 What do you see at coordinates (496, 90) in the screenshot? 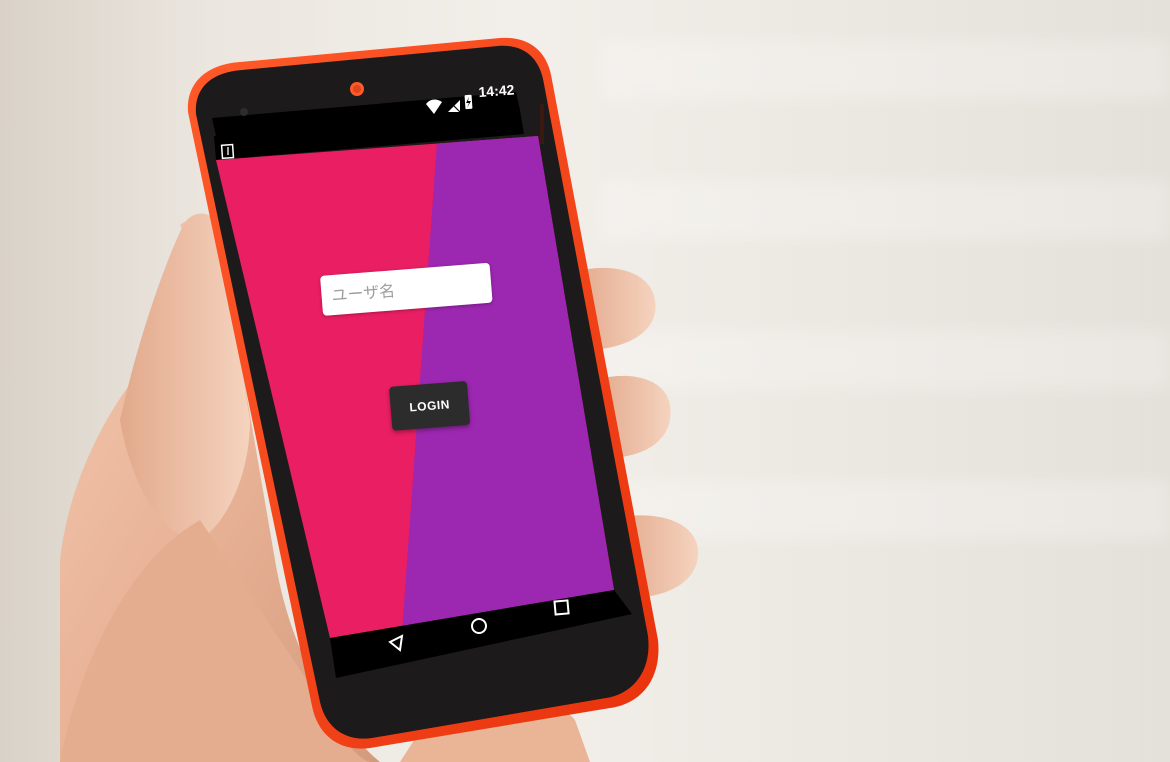
I see `status-time: 14:42` at bounding box center [496, 90].